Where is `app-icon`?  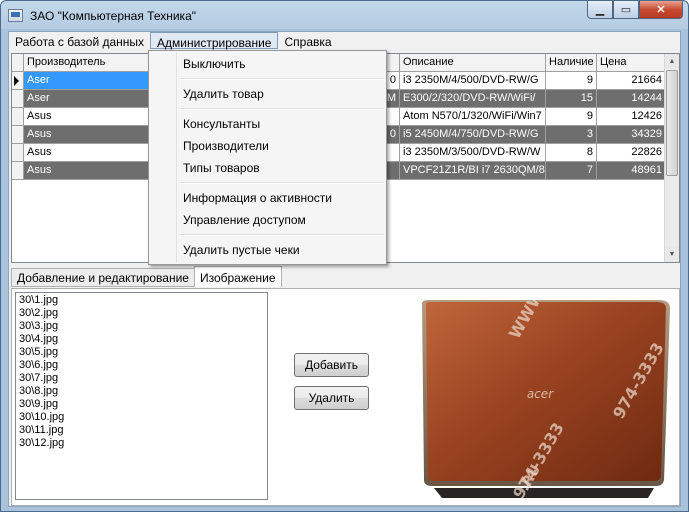 app-icon is located at coordinates (15, 15).